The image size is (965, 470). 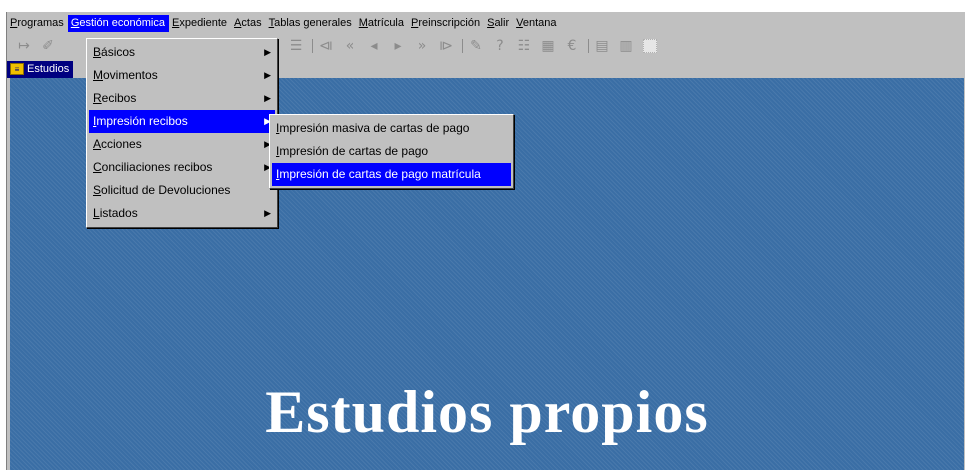 I want to click on doc2-icon: ▥, so click(x=626, y=46).